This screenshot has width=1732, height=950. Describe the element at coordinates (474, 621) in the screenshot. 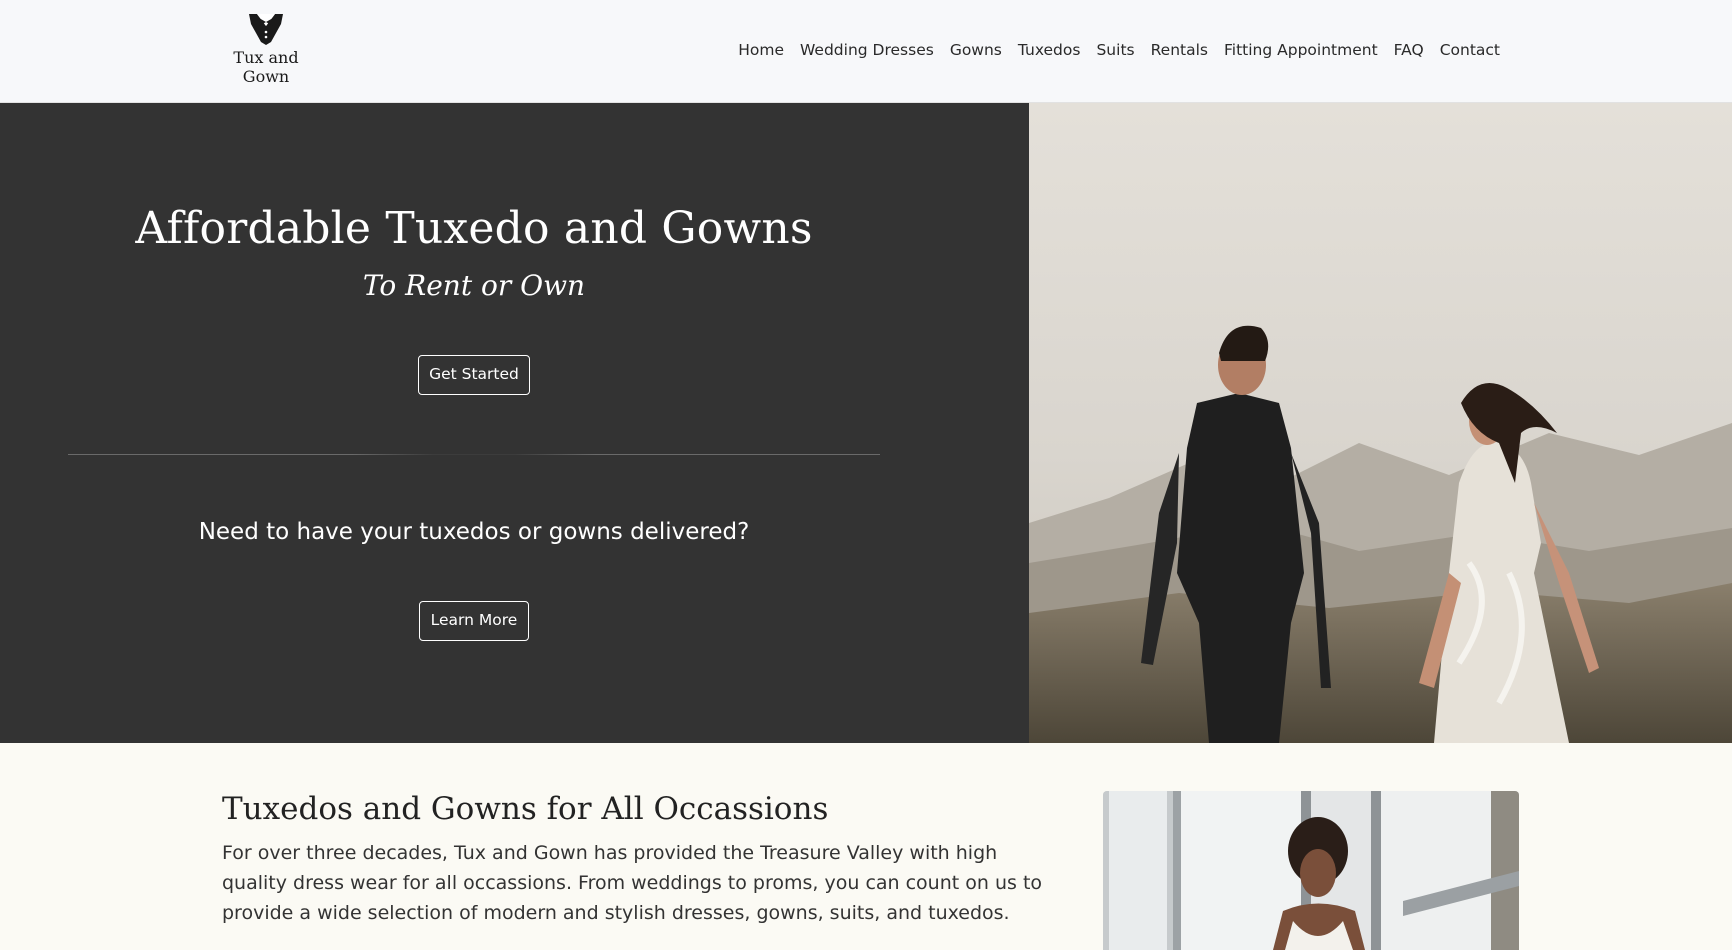

I see `learn-more-button: Learn More` at that location.